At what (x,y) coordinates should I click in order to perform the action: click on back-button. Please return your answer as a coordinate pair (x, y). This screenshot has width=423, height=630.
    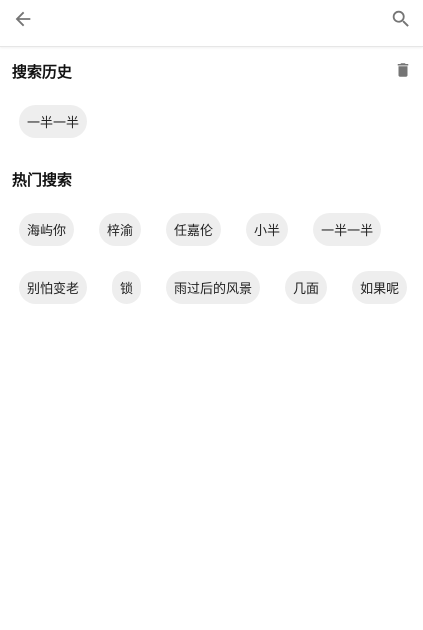
    Looking at the image, I should click on (23, 19).